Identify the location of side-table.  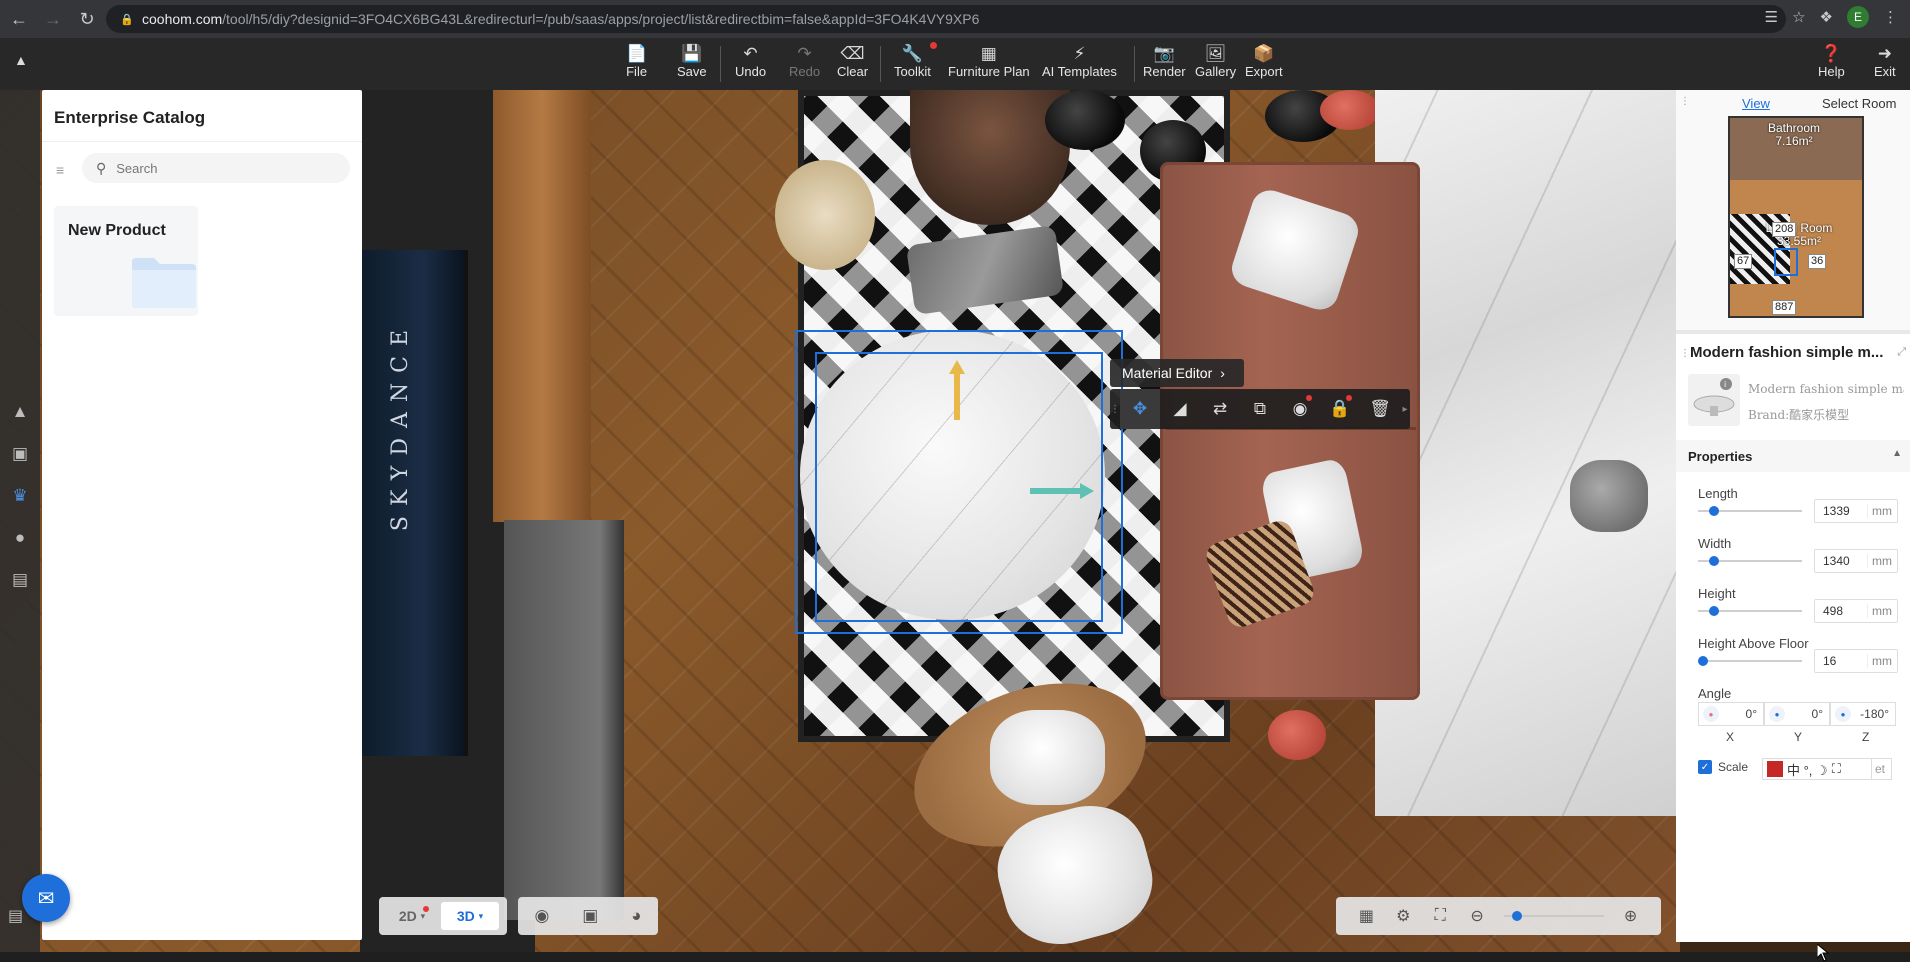
(825, 215).